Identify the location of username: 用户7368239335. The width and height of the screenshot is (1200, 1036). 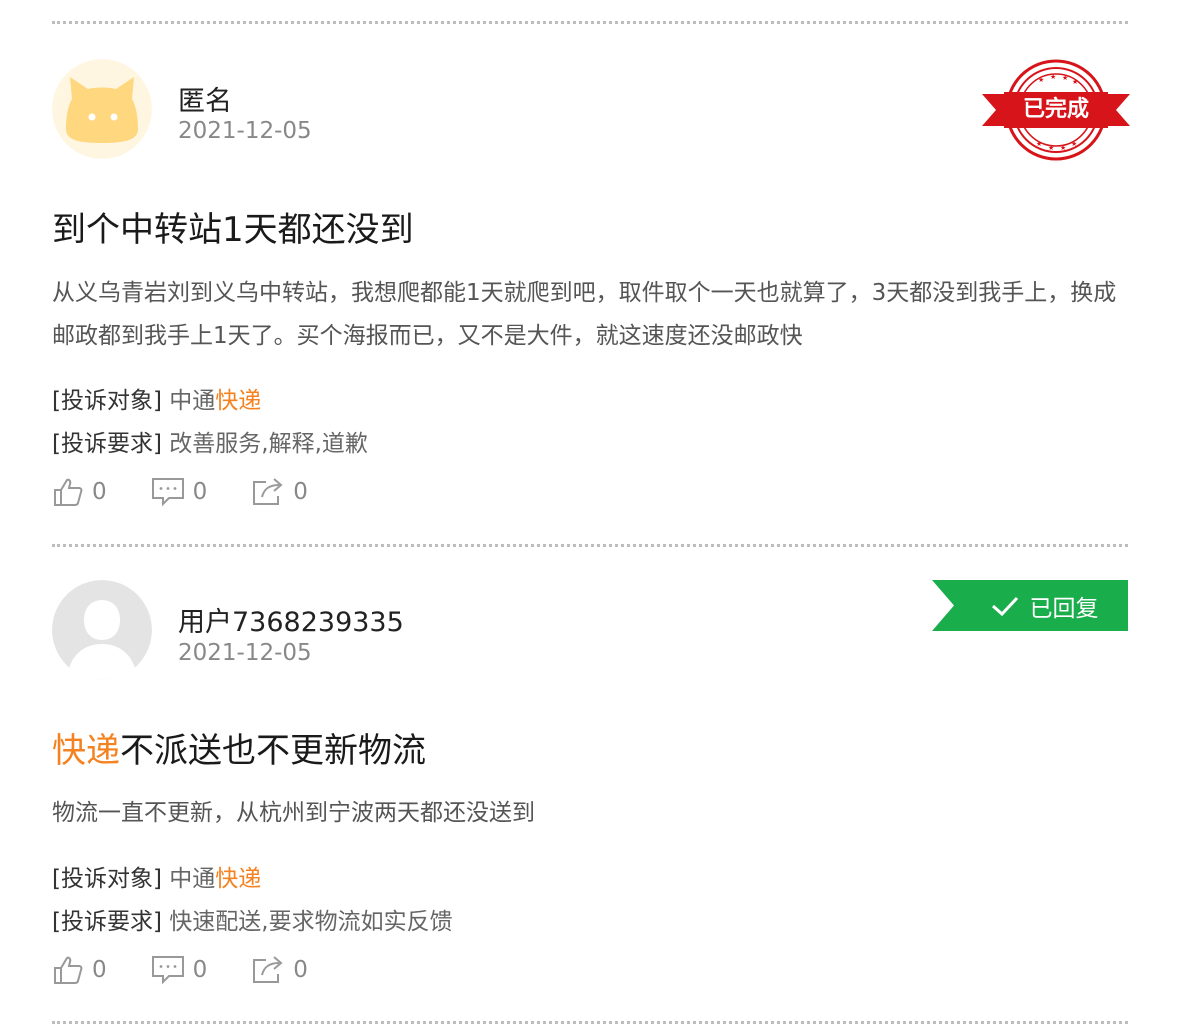
(291, 619).